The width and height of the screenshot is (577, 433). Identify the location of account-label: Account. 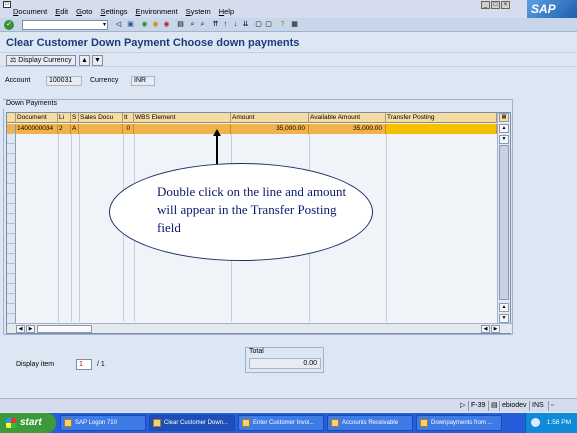
(18, 80).